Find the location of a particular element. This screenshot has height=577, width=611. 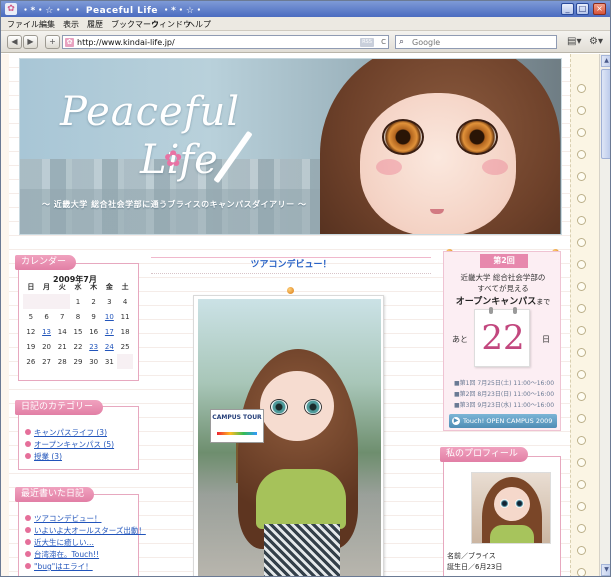

rss-icon: RSS is located at coordinates (367, 42).